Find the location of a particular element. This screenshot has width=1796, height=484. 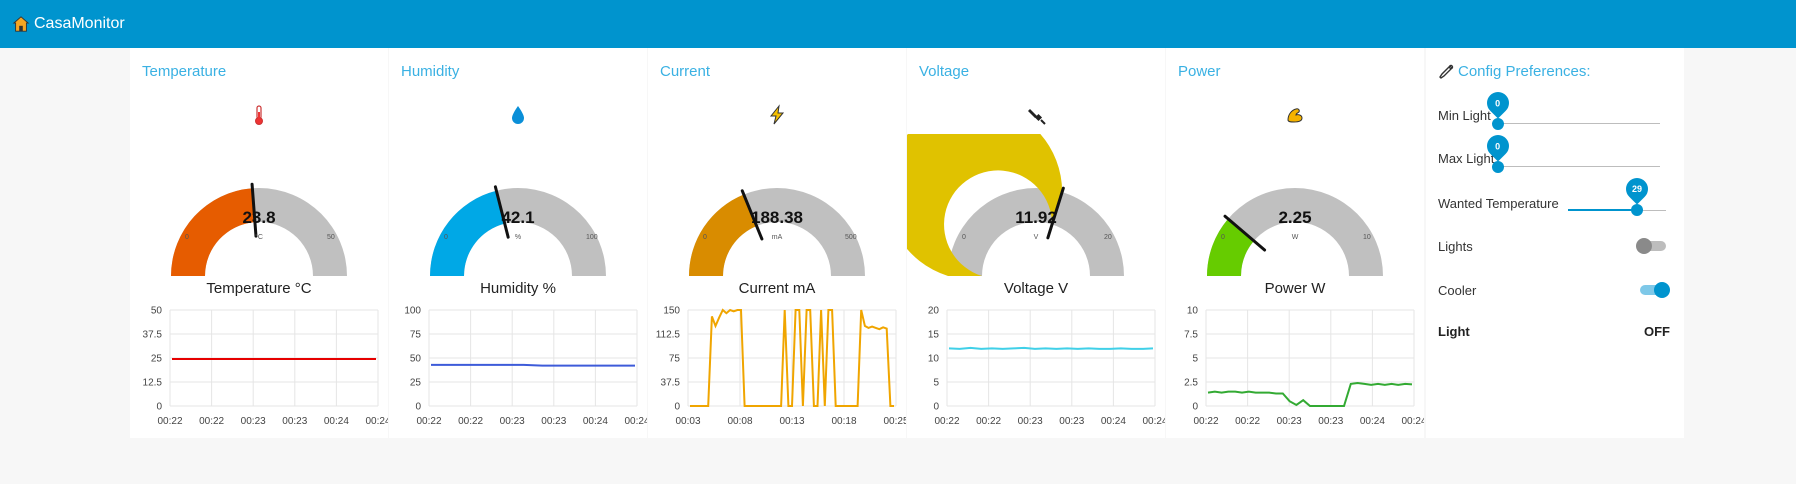

power-title: Power is located at coordinates (1199, 71).